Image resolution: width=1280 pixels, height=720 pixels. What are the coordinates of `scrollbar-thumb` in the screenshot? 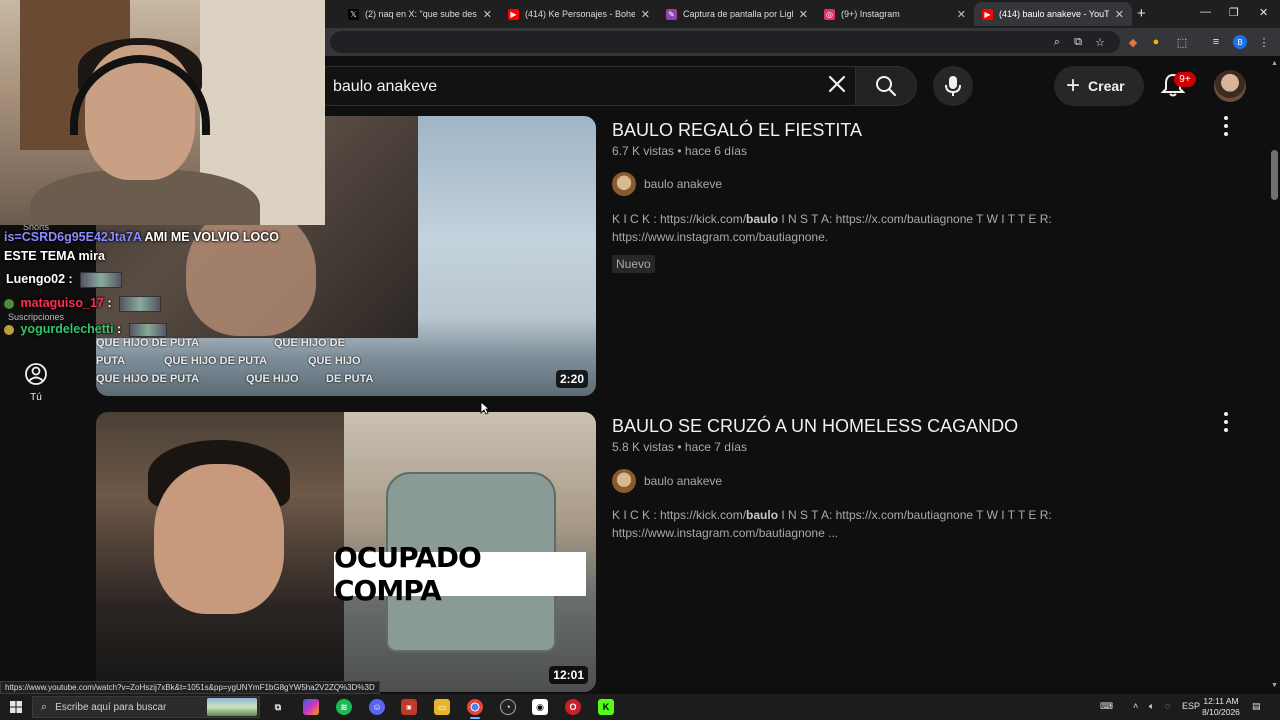 It's located at (1274, 175).